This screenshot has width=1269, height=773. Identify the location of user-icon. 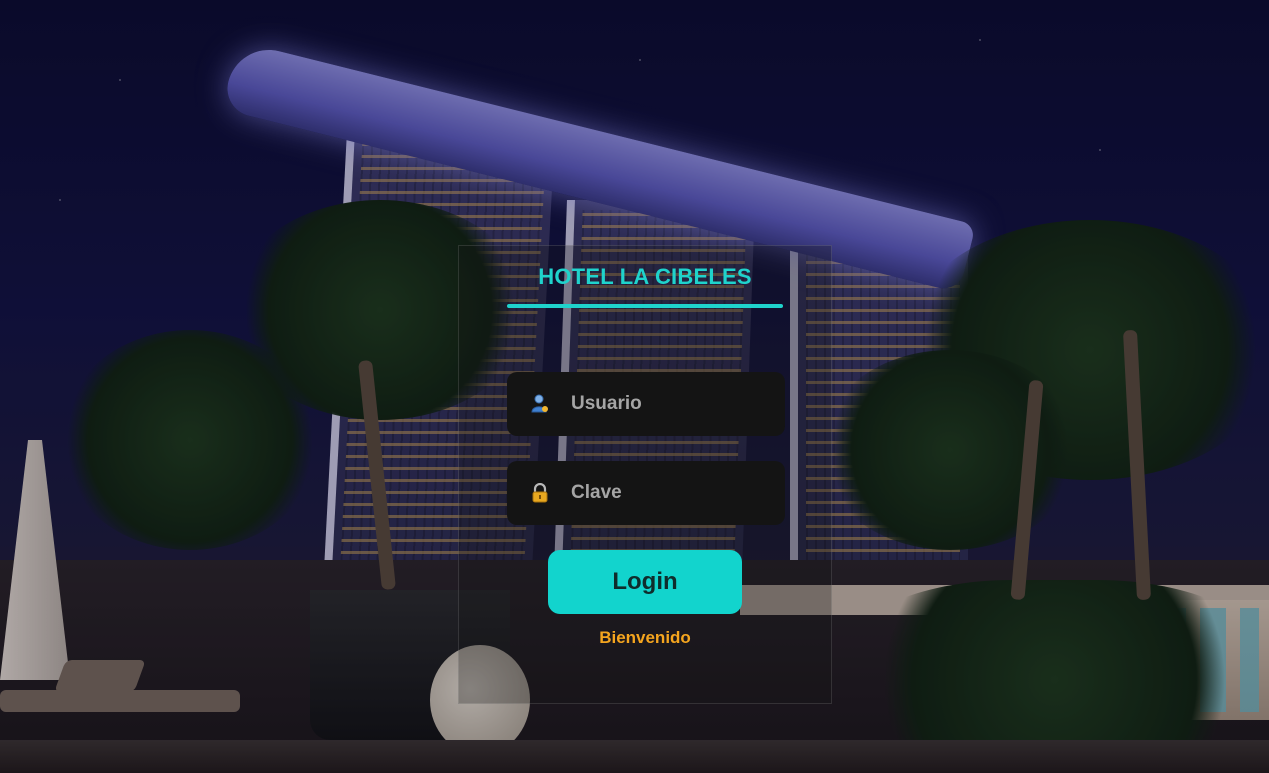
(540, 404).